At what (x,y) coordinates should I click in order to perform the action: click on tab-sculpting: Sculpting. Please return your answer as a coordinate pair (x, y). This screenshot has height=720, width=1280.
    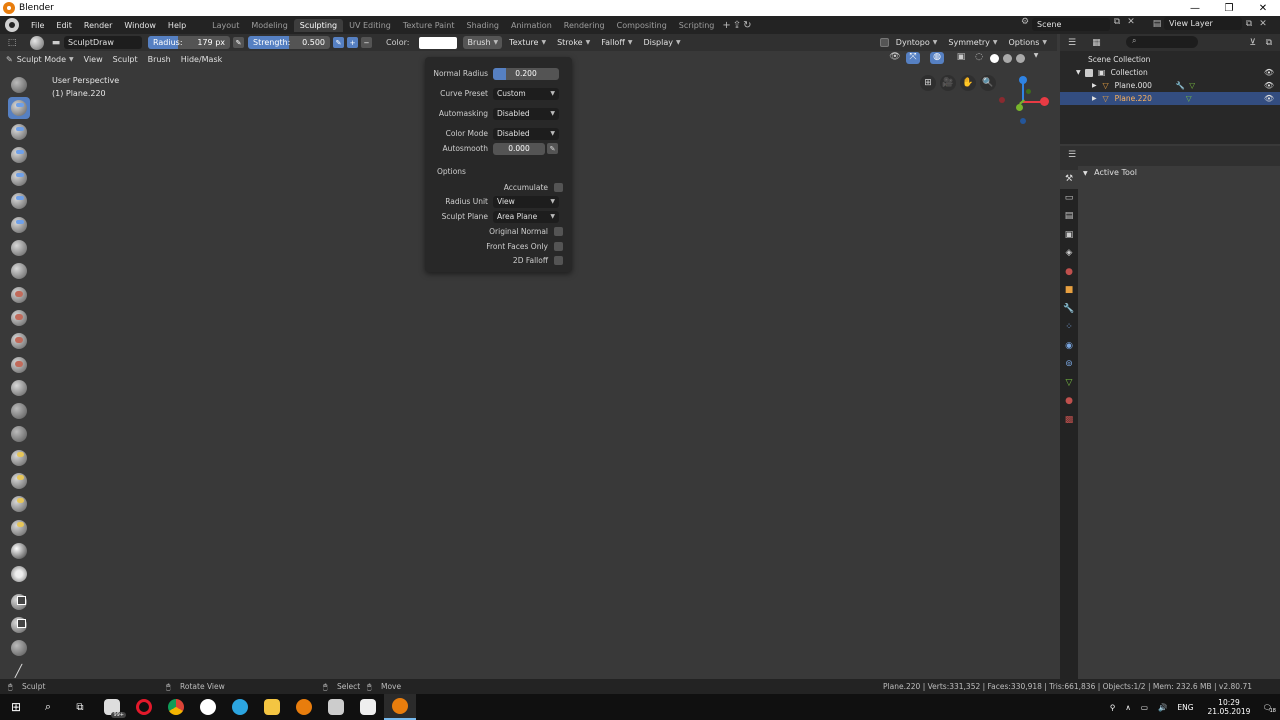
    Looking at the image, I should click on (318, 25).